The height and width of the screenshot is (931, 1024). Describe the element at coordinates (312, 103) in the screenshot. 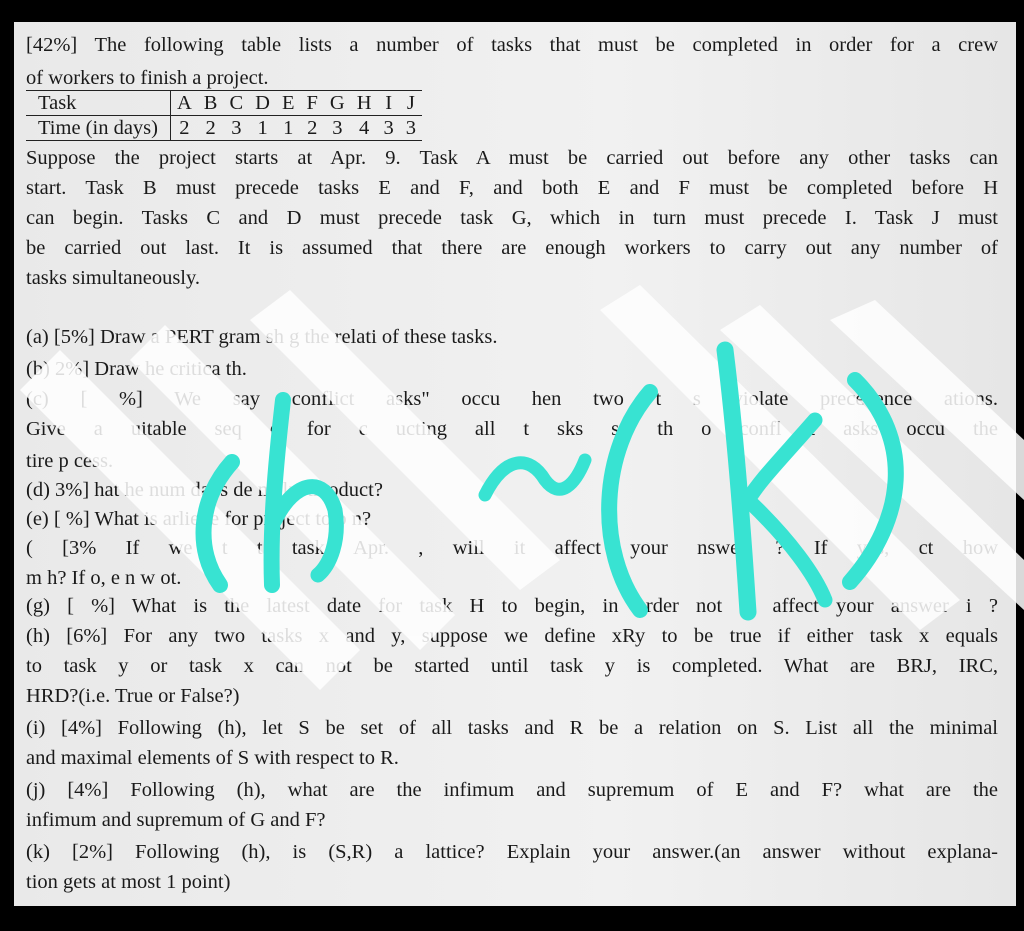

I see `task-cell: F` at that location.